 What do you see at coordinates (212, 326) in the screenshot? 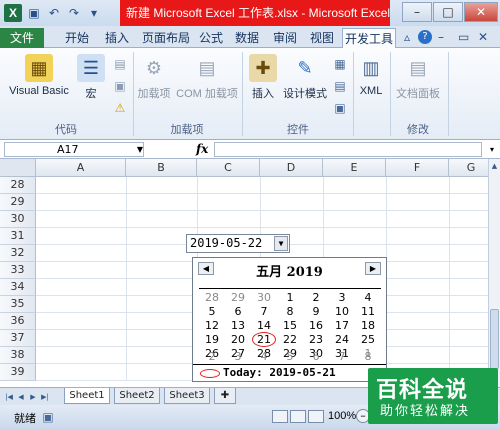
I see `calendar-day: 12` at bounding box center [212, 326].